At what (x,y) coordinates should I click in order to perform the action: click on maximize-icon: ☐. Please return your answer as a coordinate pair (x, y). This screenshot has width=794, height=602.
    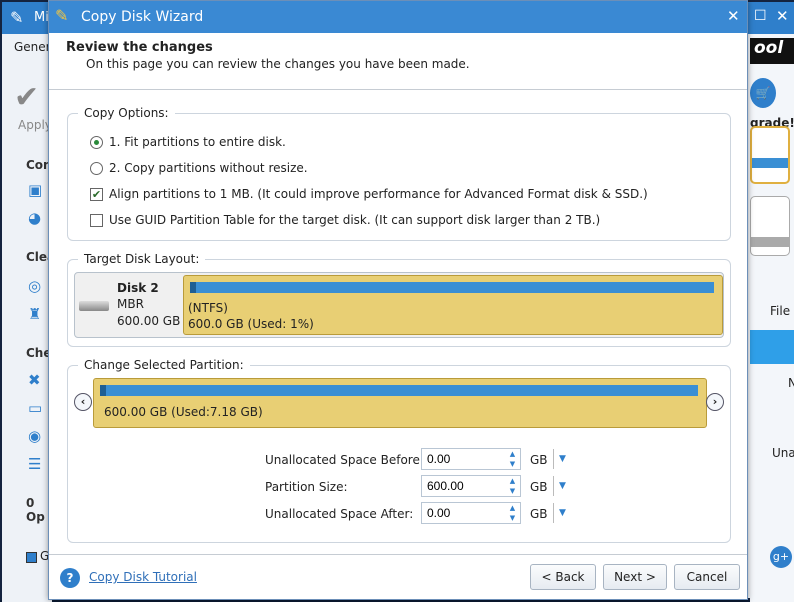
    Looking at the image, I should click on (760, 16).